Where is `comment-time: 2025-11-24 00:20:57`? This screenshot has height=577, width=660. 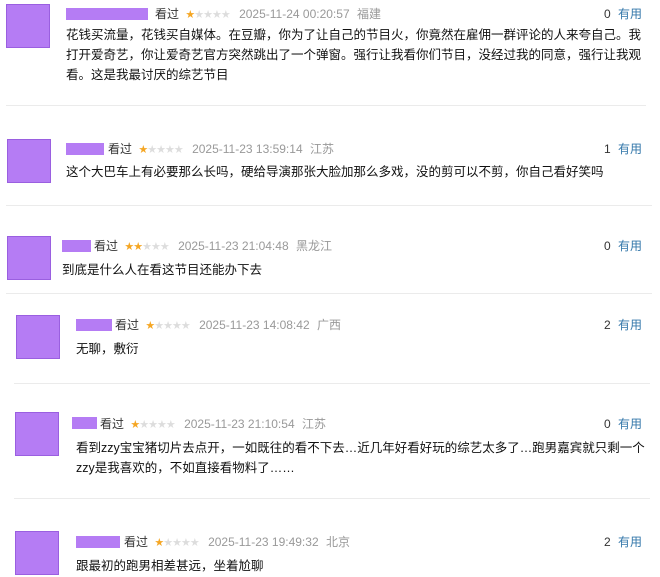
comment-time: 2025-11-24 00:20:57 is located at coordinates (294, 14).